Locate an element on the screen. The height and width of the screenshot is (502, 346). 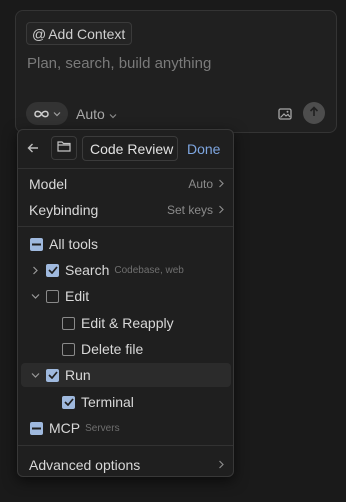
arrow-up-icon is located at coordinates (314, 113).